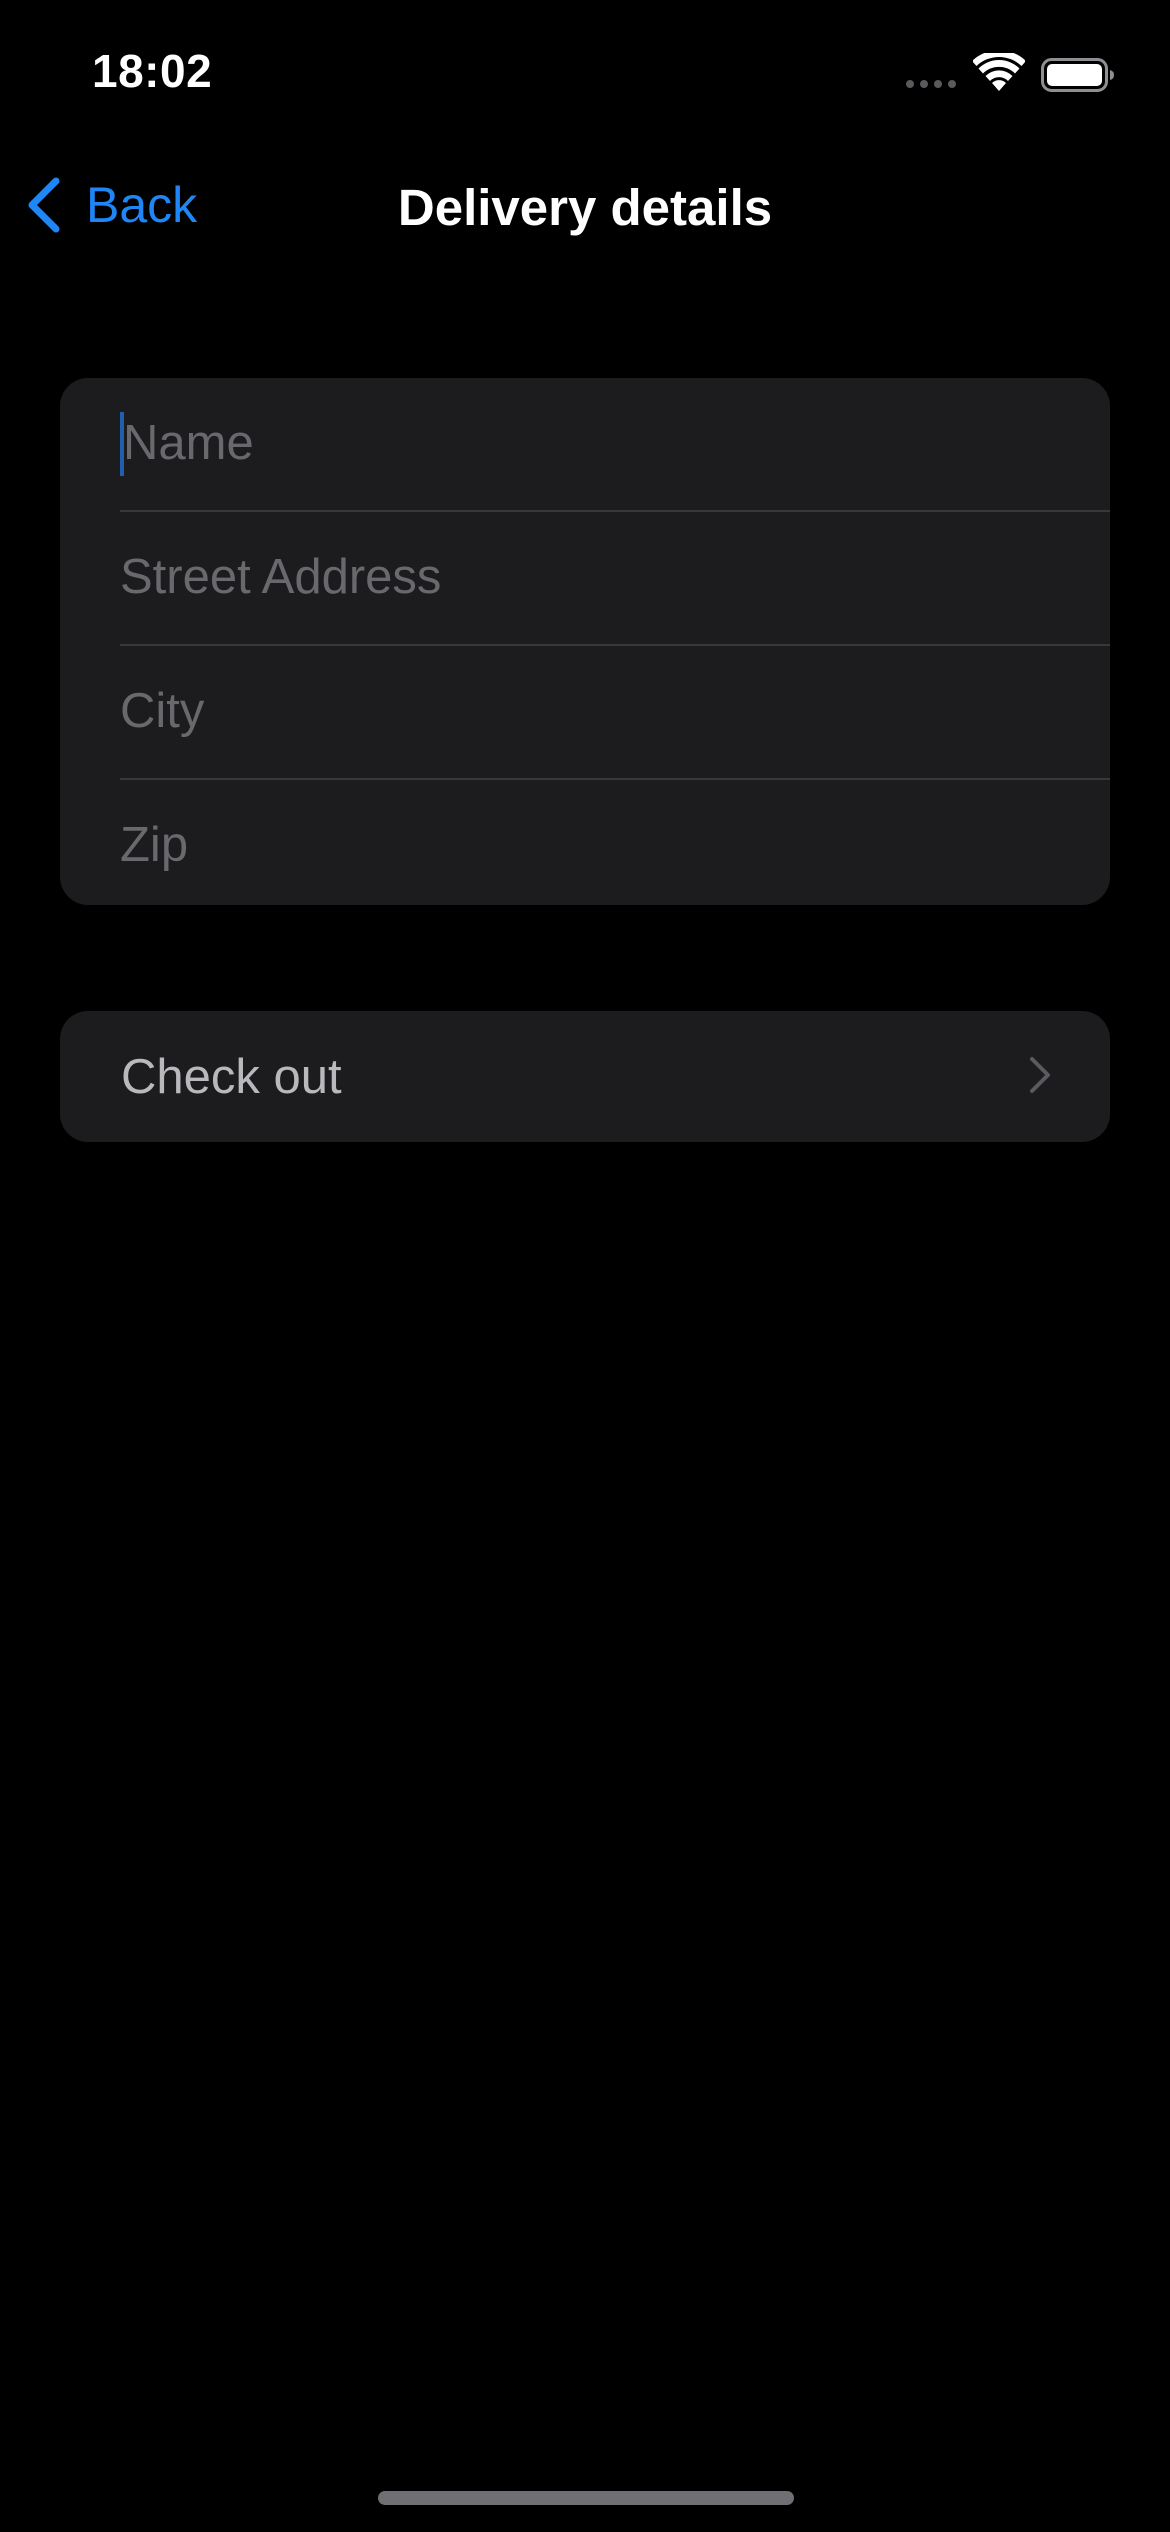 This screenshot has width=1170, height=2532. I want to click on text-cursor, so click(122, 444).